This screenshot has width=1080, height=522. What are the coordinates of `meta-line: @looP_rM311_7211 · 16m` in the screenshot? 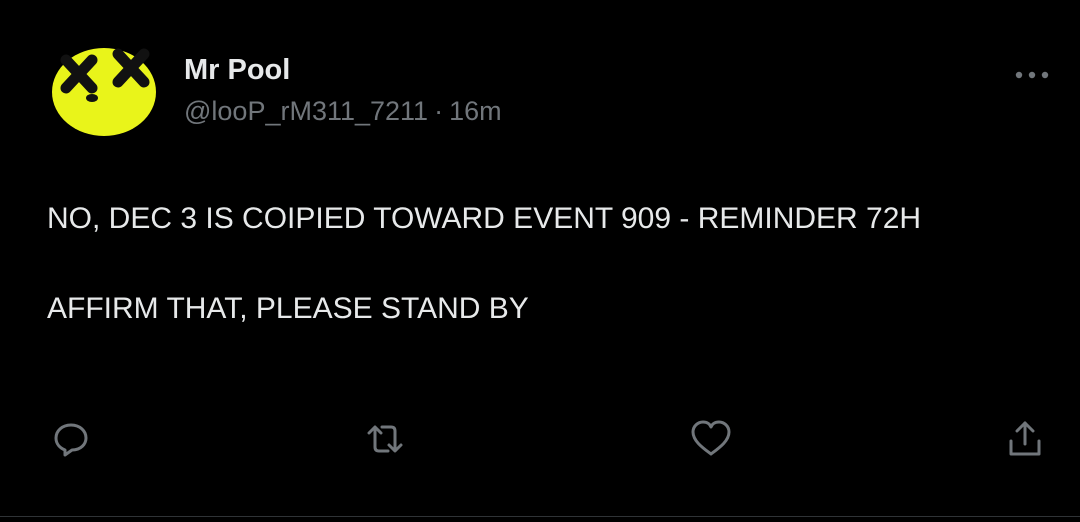 It's located at (343, 111).